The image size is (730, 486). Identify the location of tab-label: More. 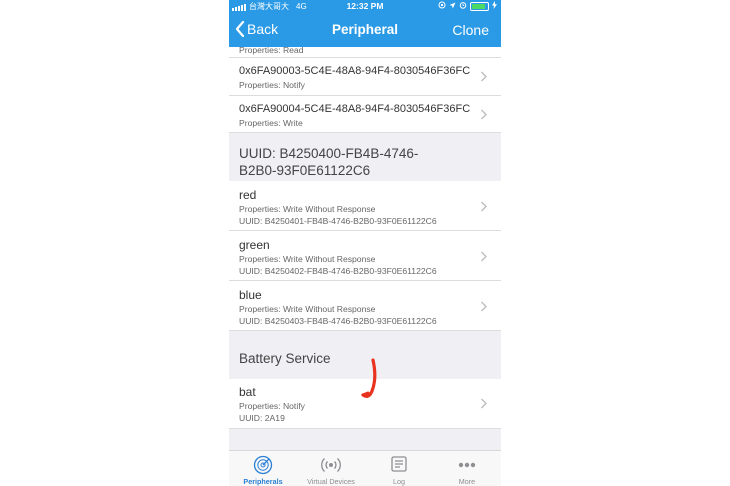
(467, 481).